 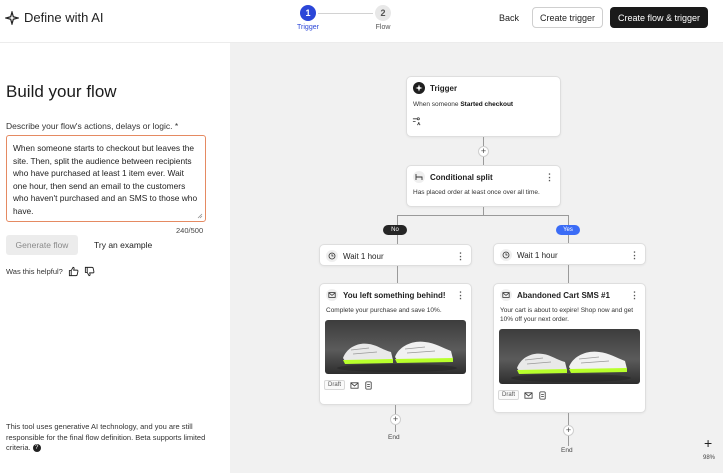 What do you see at coordinates (345, 13) in the screenshot?
I see `stepper-line` at bounding box center [345, 13].